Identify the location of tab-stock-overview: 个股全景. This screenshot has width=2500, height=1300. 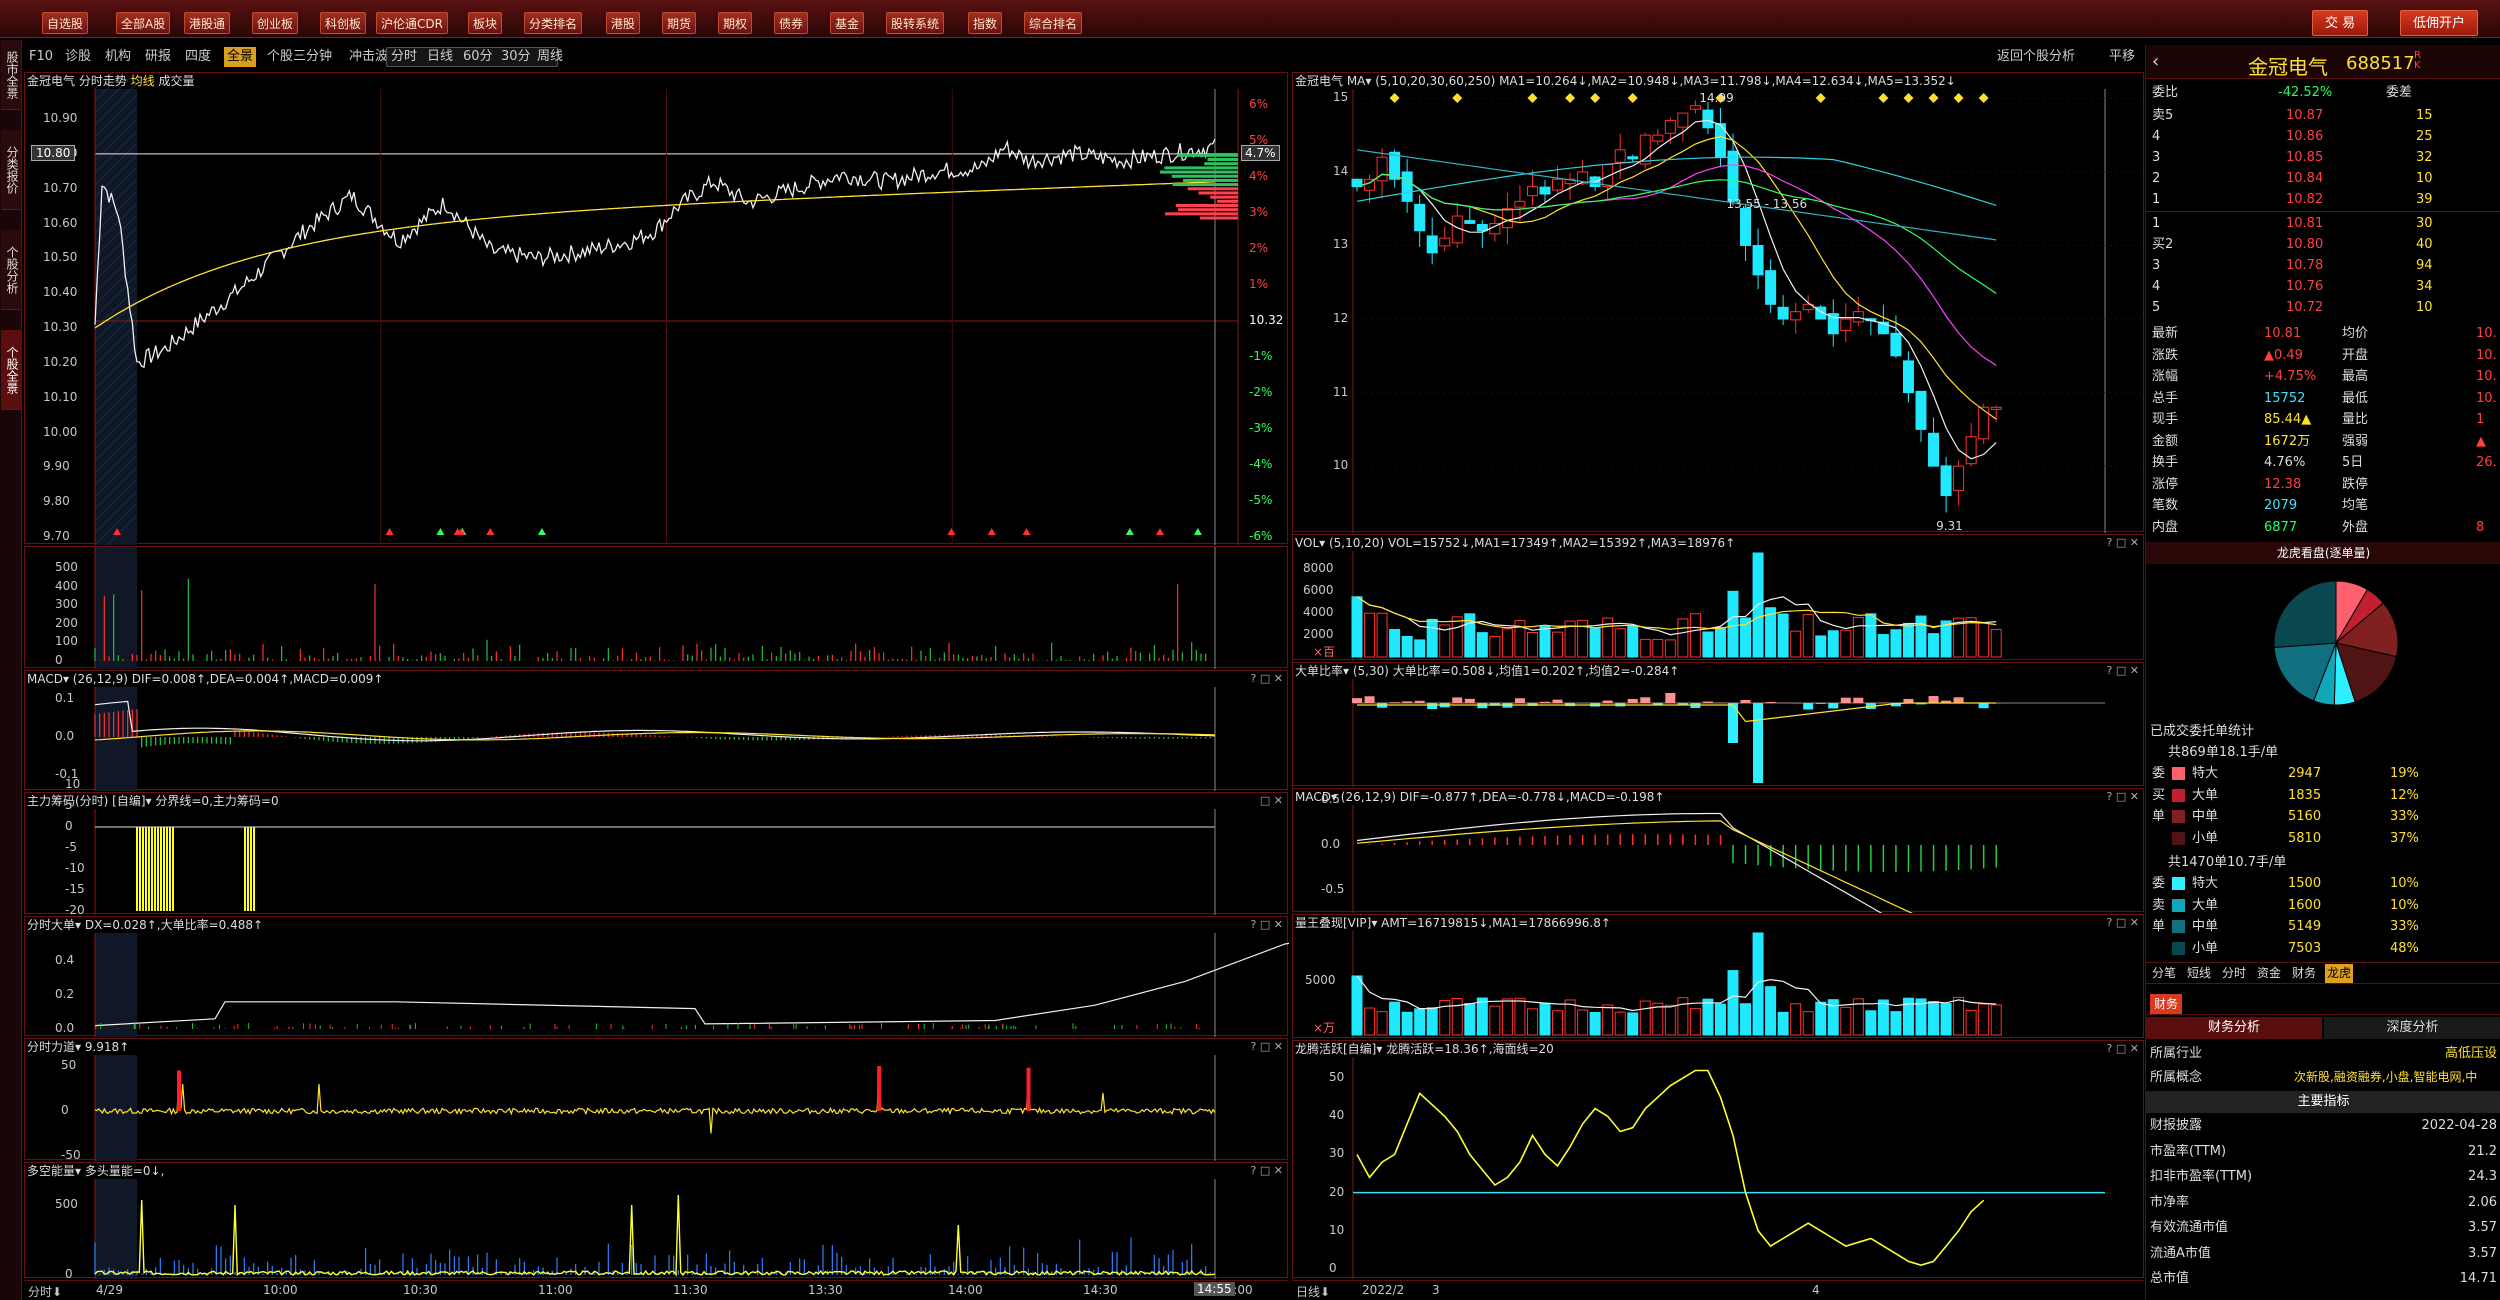
(11, 370).